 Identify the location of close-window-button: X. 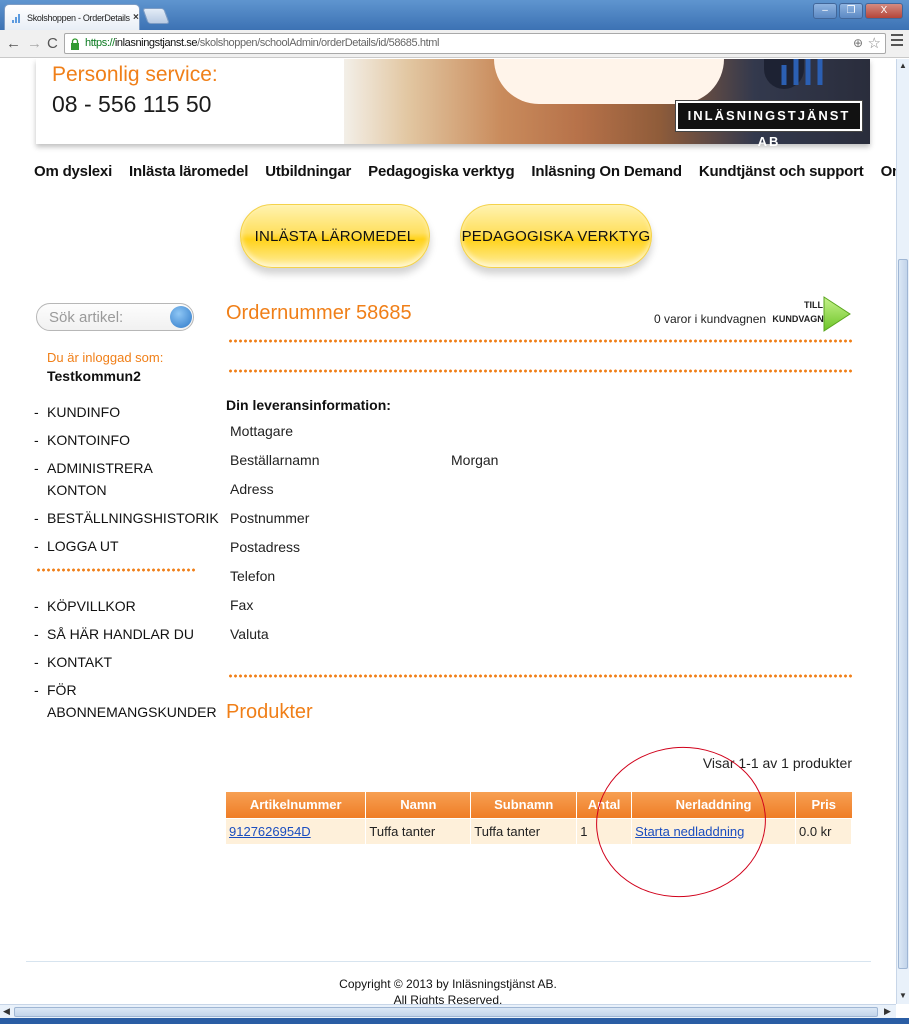
(884, 11).